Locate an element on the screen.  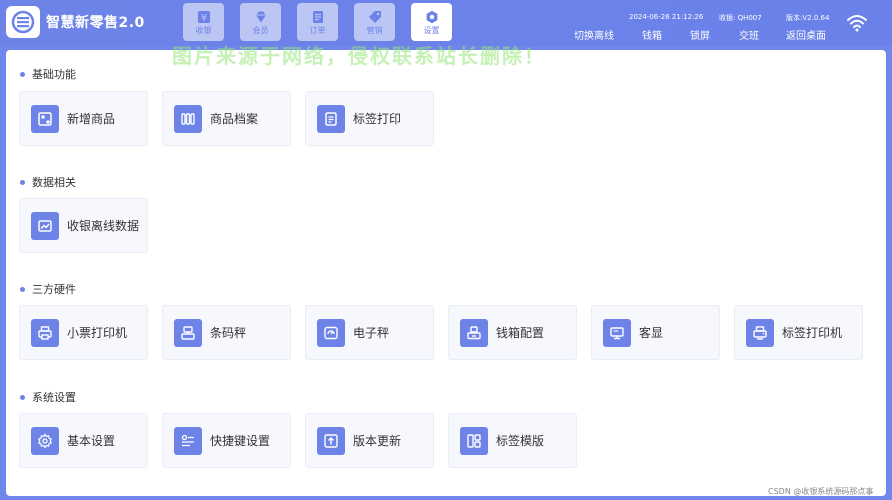
barcode-scale-icon is located at coordinates (188, 332).